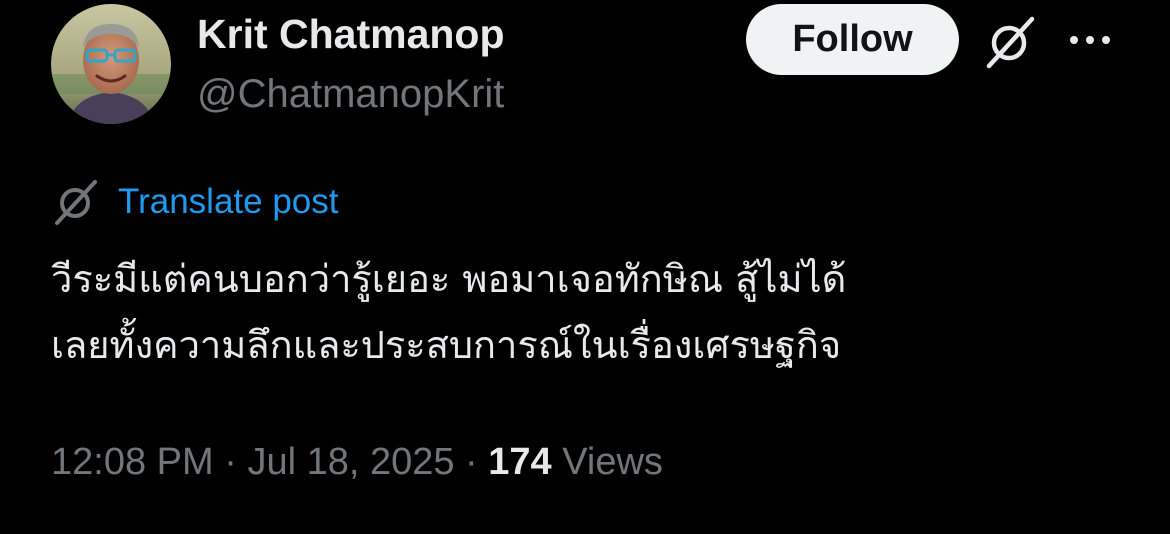 The height and width of the screenshot is (534, 1170). What do you see at coordinates (350, 94) in the screenshot?
I see `user-handle: @ChatmanopKrit` at bounding box center [350, 94].